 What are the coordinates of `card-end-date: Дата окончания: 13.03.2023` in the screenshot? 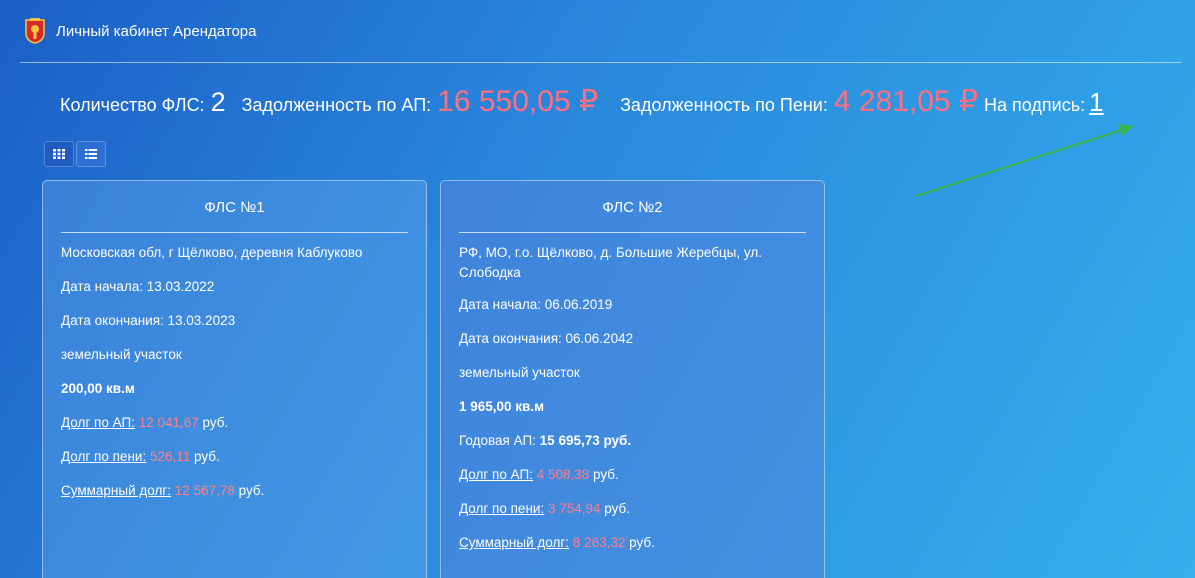 It's located at (148, 320).